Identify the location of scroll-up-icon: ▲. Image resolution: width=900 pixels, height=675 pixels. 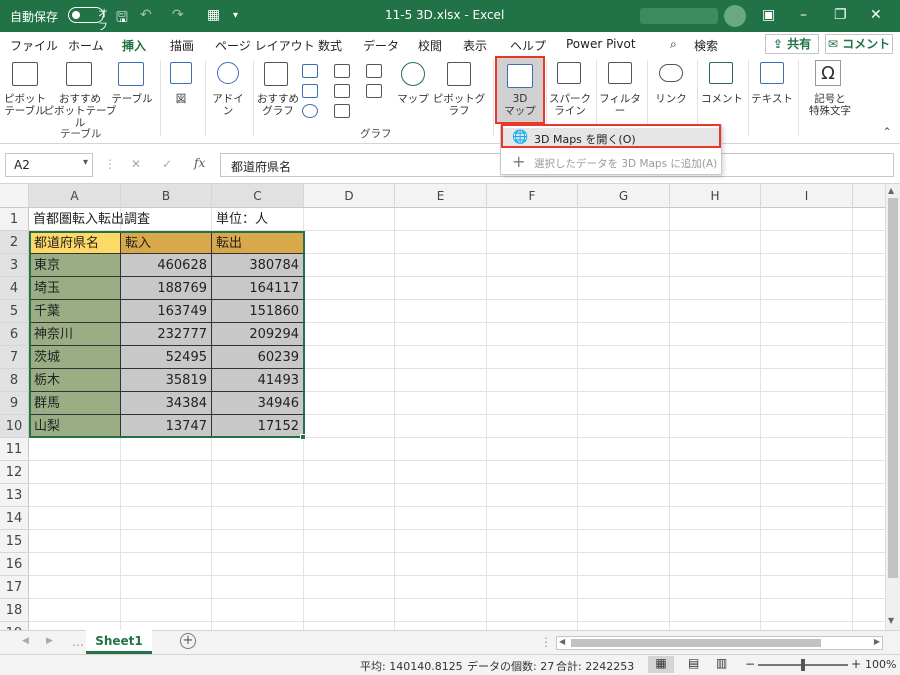
(891, 190).